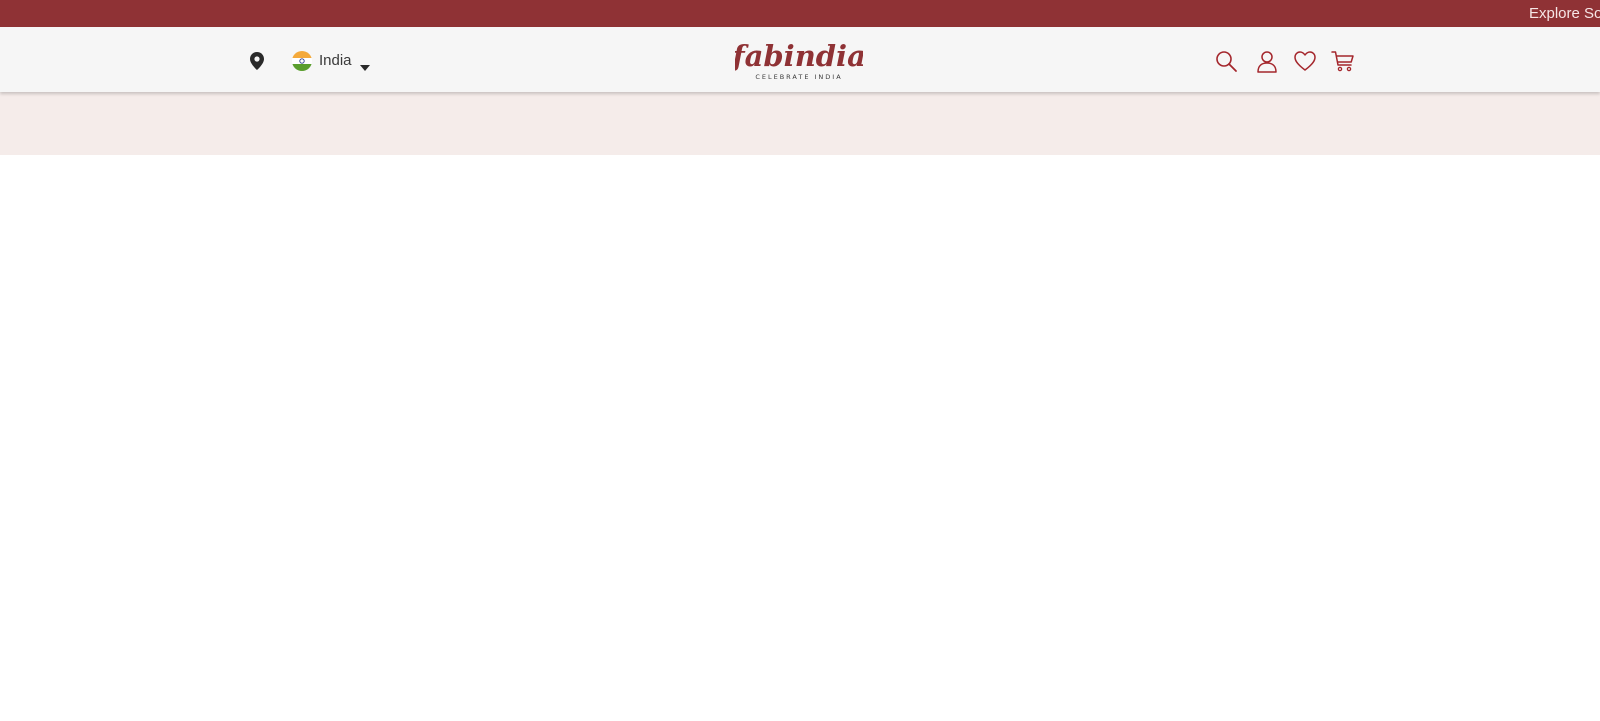 This screenshot has height=721, width=1600. I want to click on site-header: India fabindia CELEBRATE INDIA, so click(800, 59).